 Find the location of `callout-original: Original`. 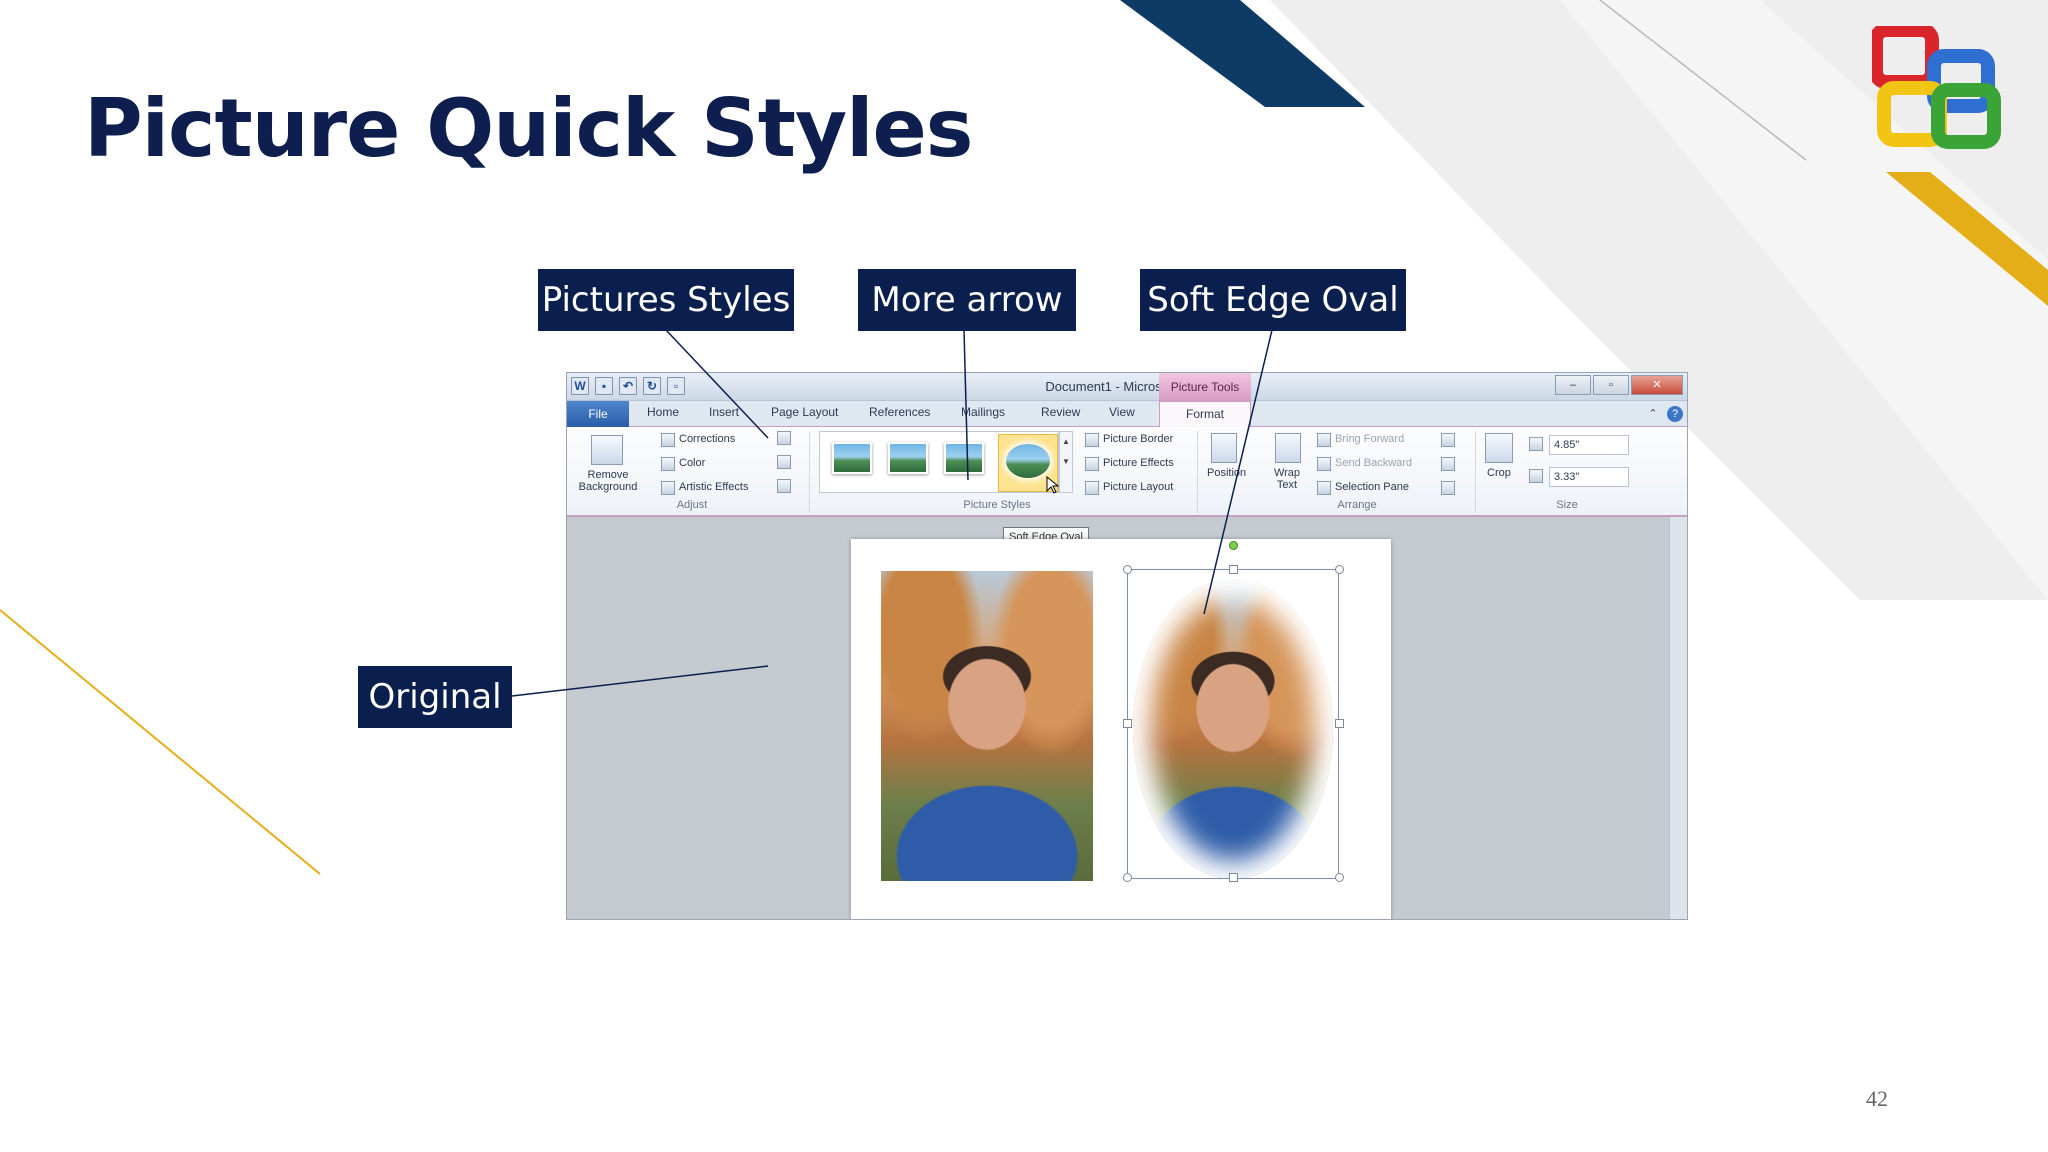

callout-original: Original is located at coordinates (435, 697).